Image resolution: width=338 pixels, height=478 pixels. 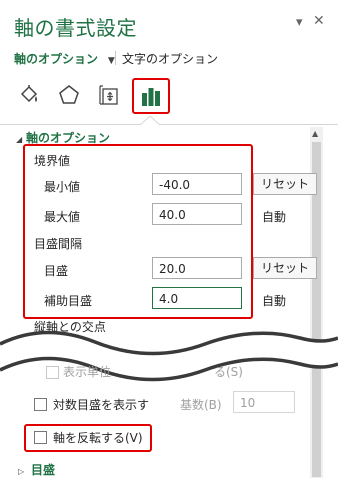 I want to click on reverse-axis-label: 軸を反転する(V), so click(x=98, y=437).